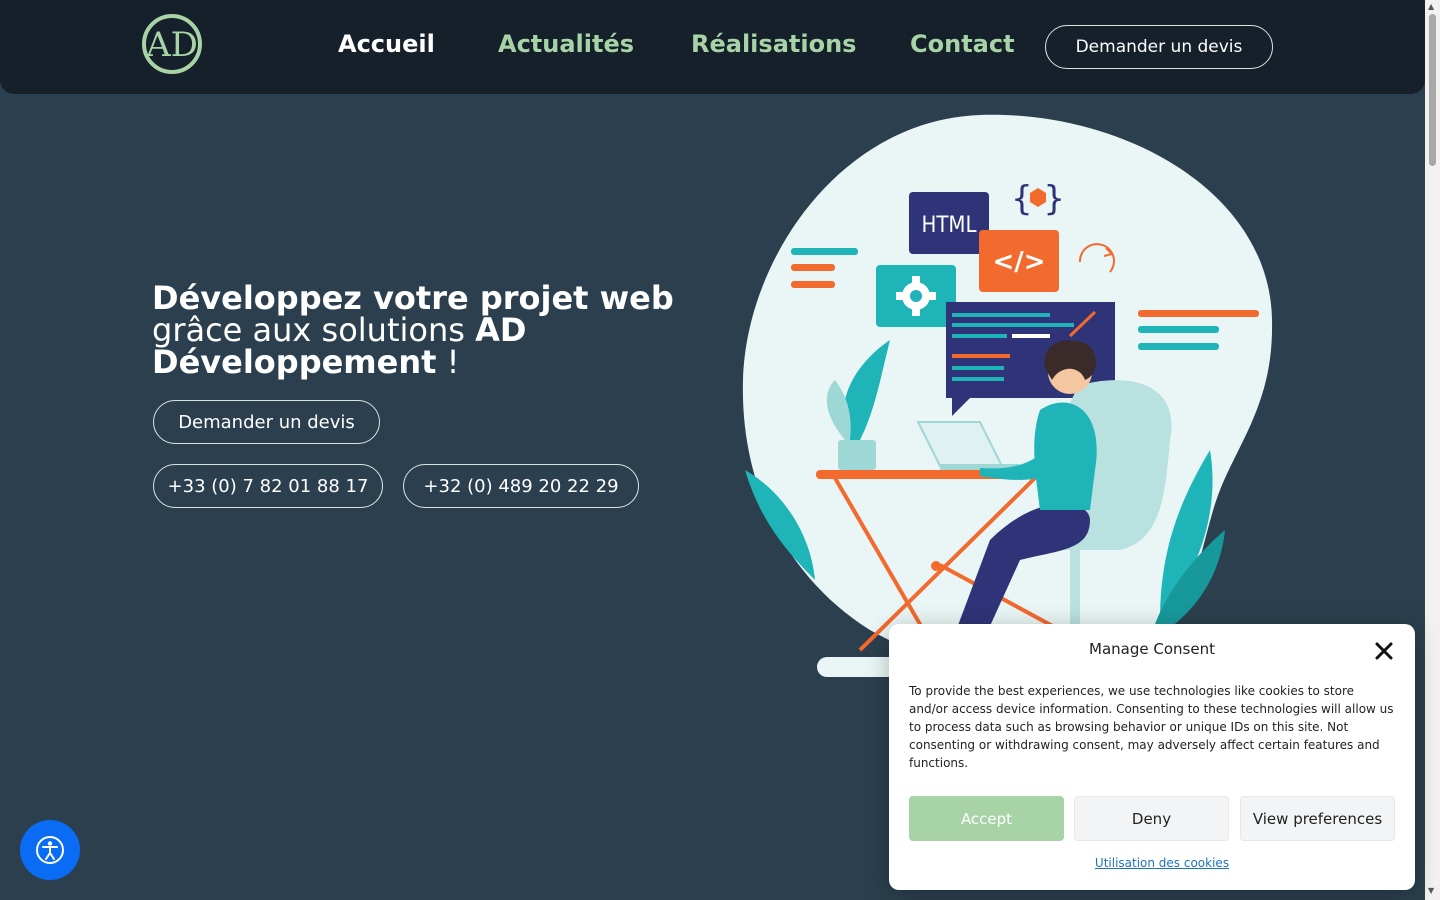 Image resolution: width=1440 pixels, height=900 pixels. Describe the element at coordinates (448, 362) in the screenshot. I see `hero-line-3-end: !` at that location.